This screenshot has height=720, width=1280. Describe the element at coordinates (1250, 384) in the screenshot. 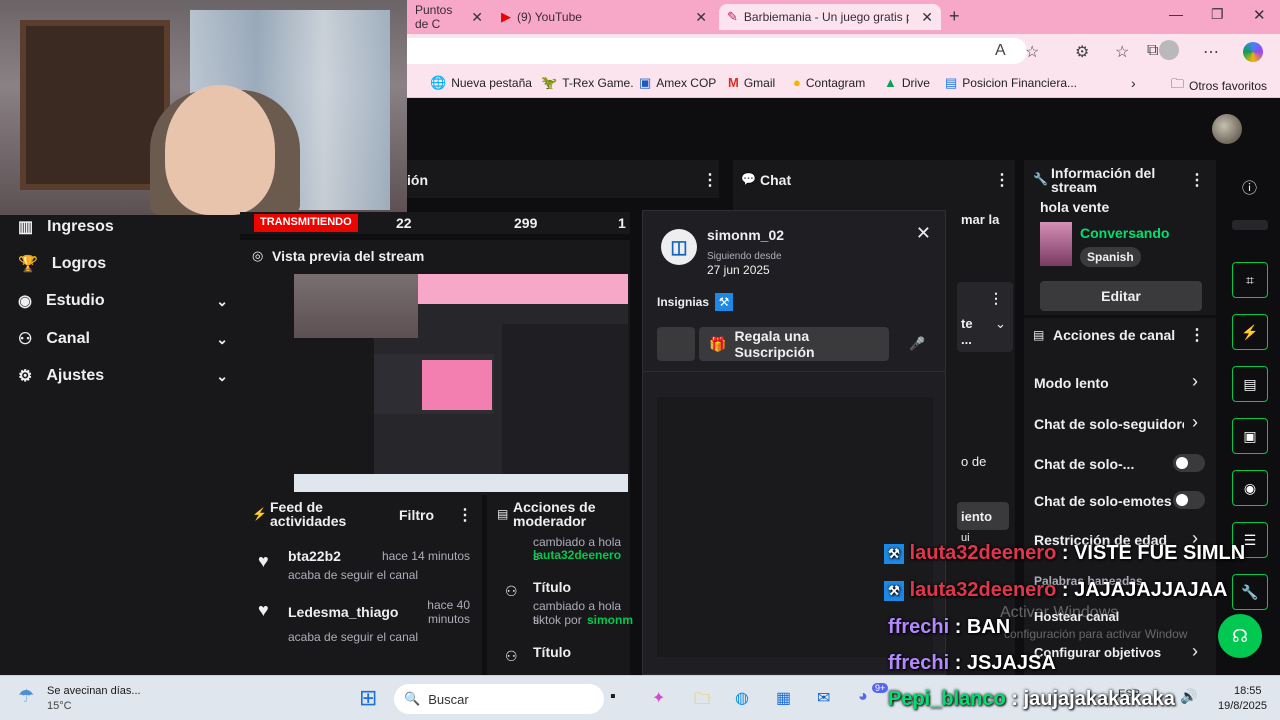

I see `note-icon: ▤` at that location.